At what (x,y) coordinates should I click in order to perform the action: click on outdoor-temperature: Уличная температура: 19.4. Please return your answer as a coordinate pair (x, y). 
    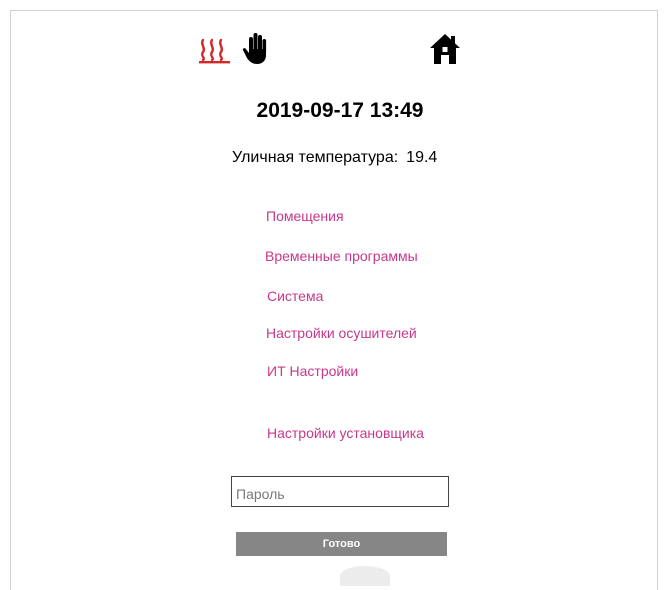
    Looking at the image, I should click on (334, 158).